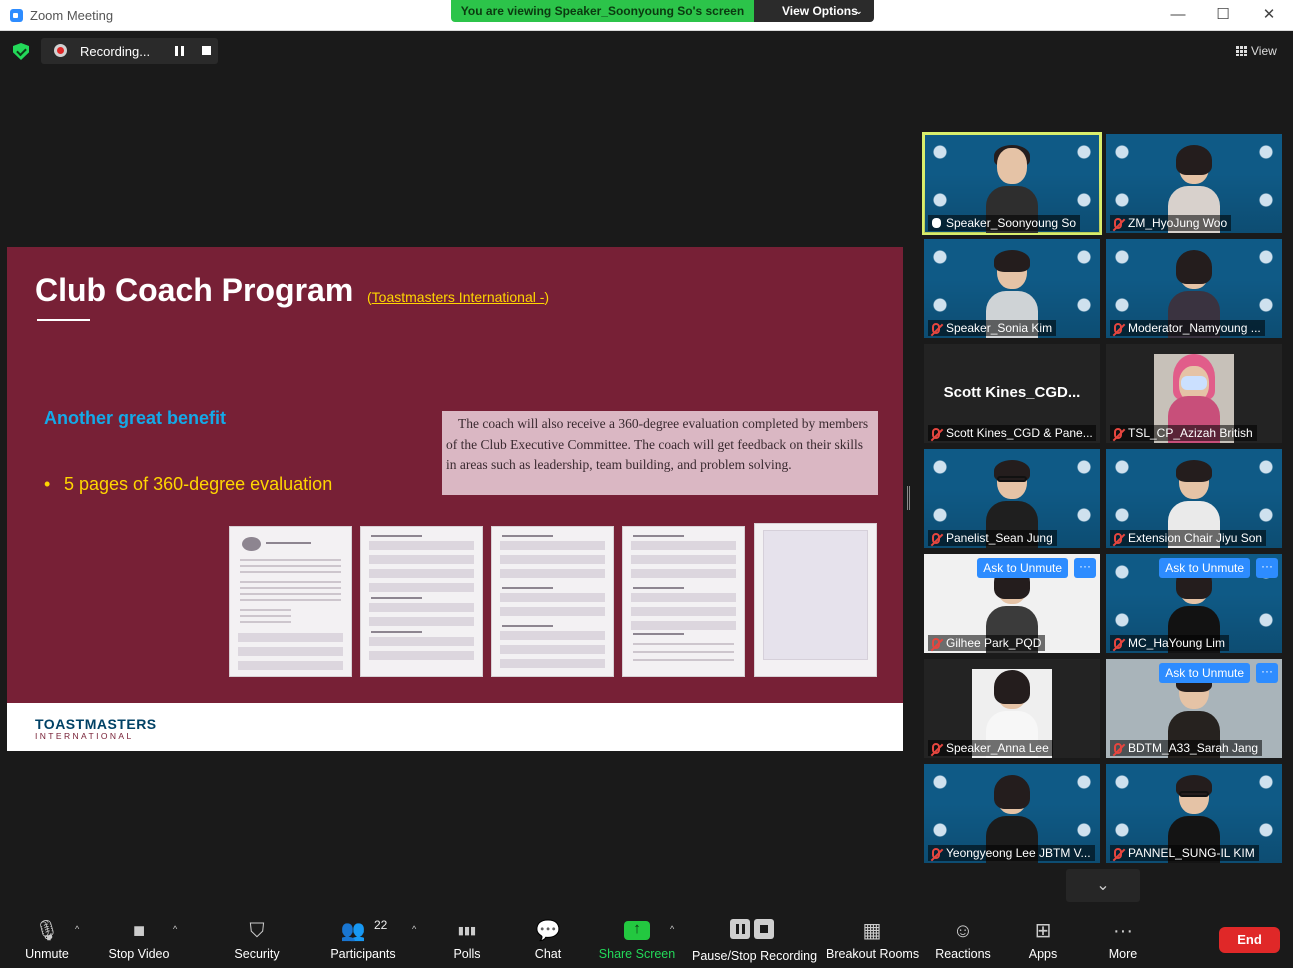  Describe the element at coordinates (1171, 223) in the screenshot. I see `participant-name: ZM_HyoJung Woo` at that location.